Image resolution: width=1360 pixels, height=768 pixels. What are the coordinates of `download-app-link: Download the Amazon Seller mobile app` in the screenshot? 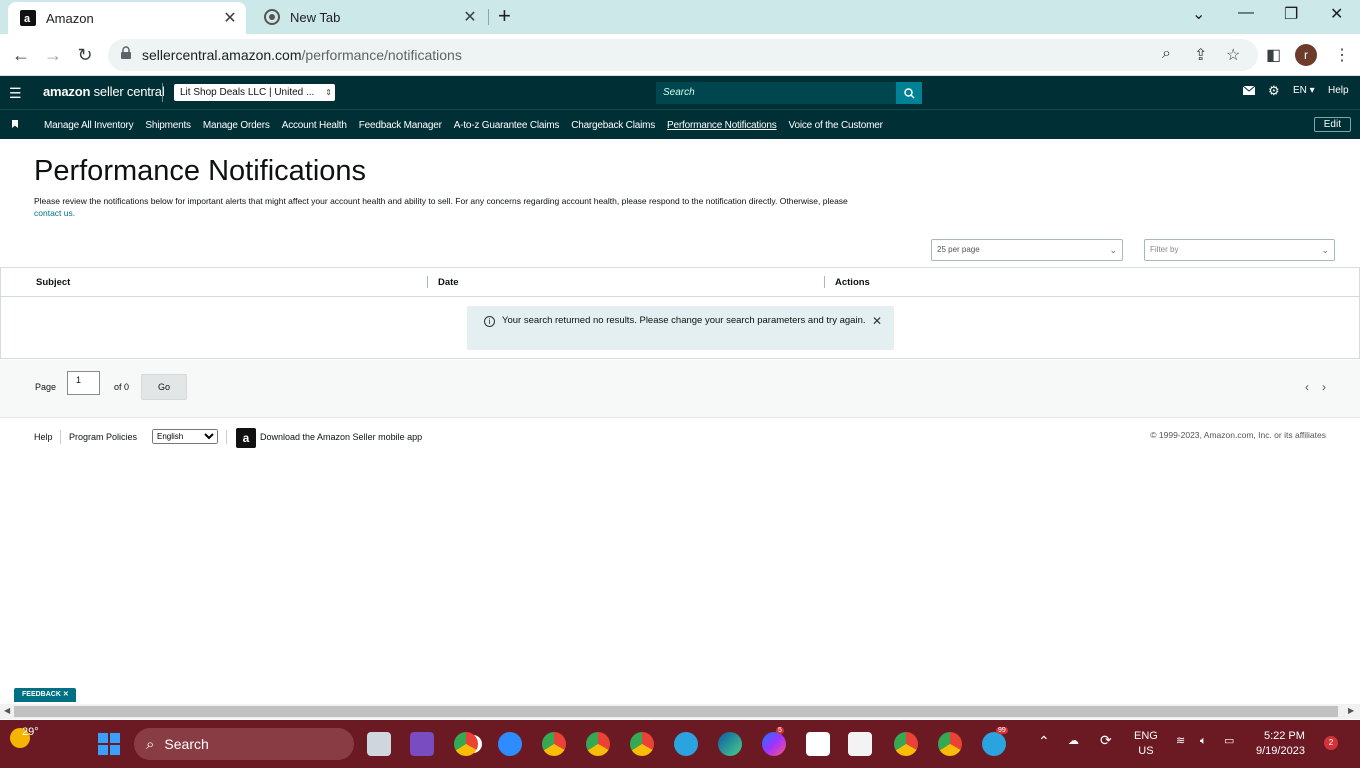 It's located at (341, 437).